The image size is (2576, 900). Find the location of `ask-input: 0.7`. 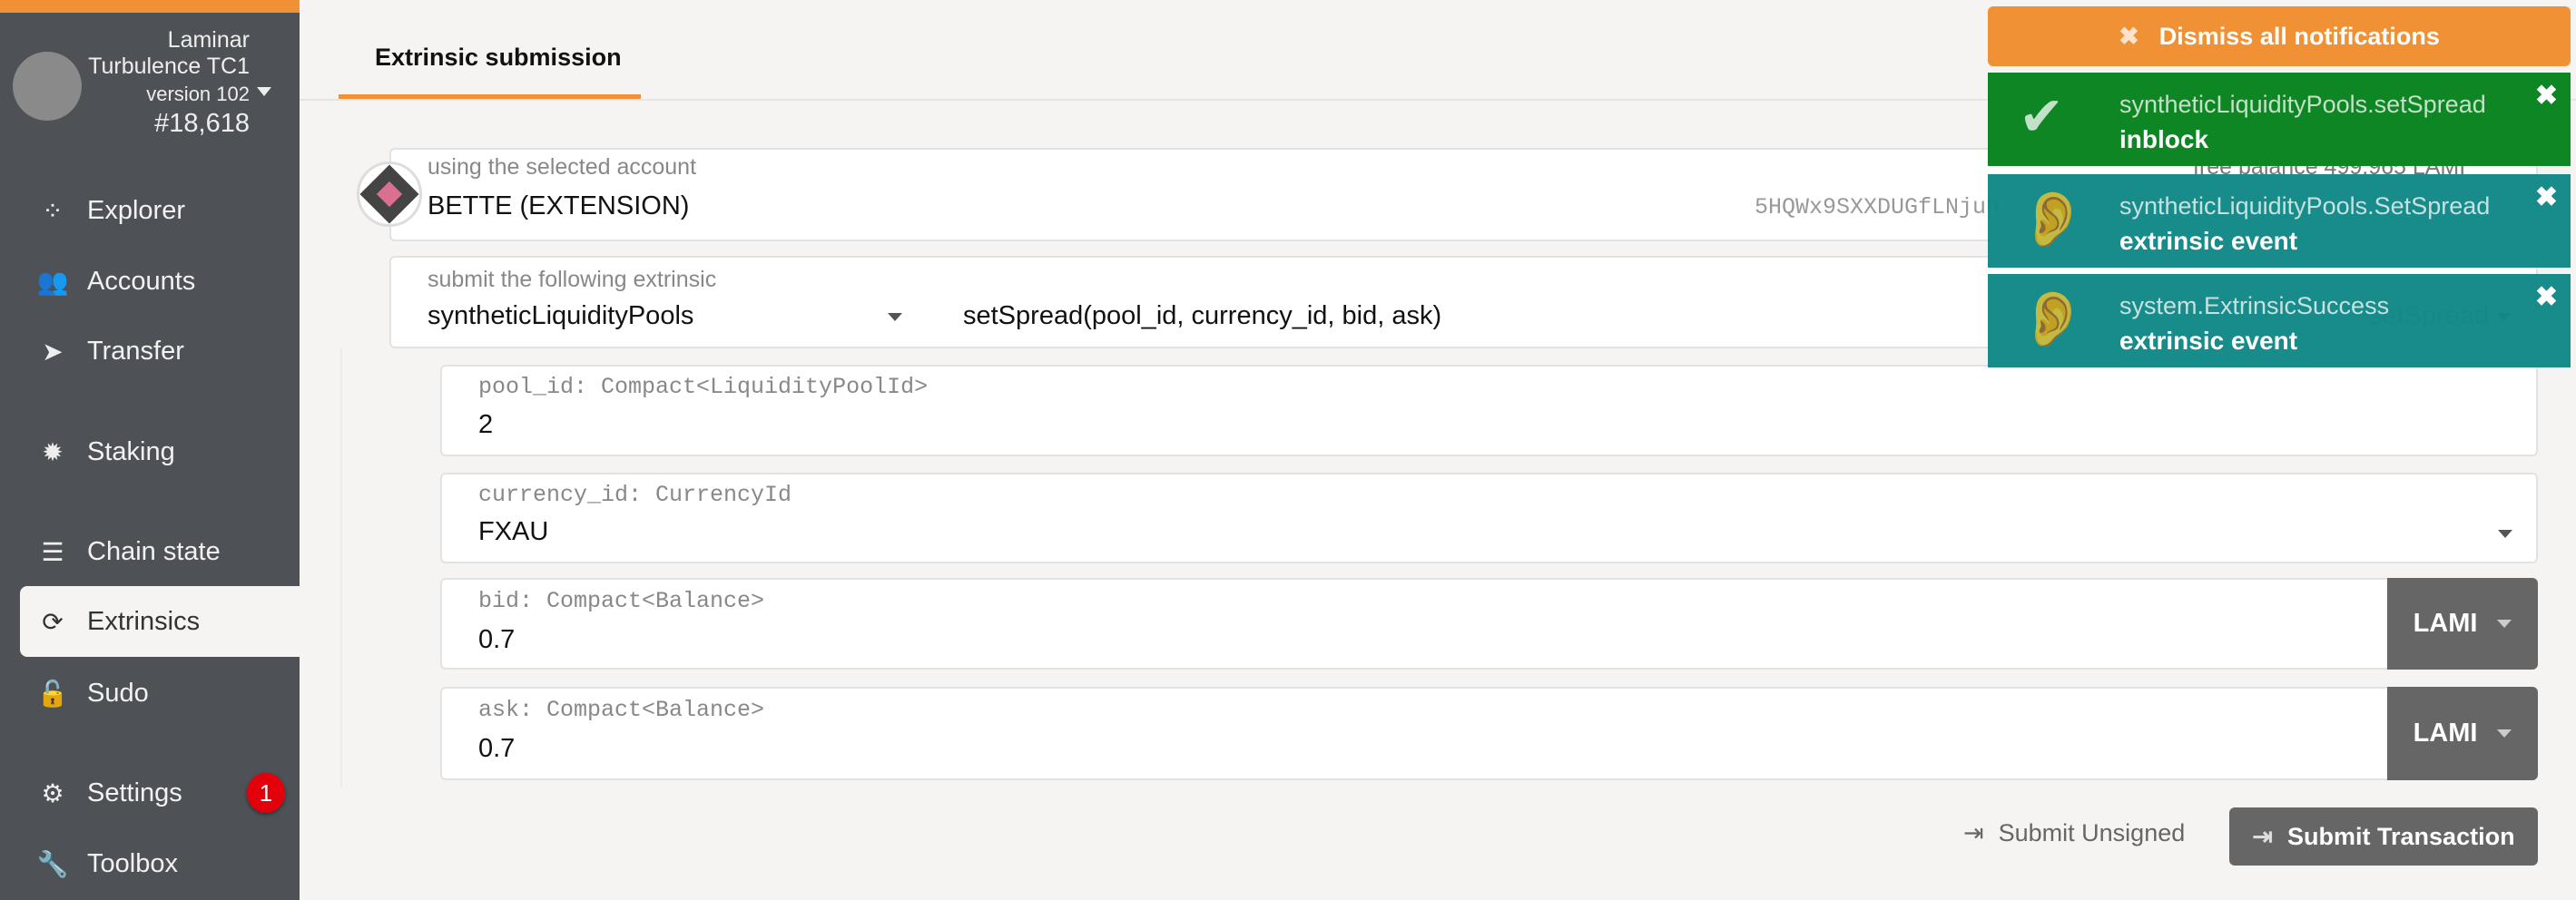

ask-input: 0.7 is located at coordinates (496, 749).